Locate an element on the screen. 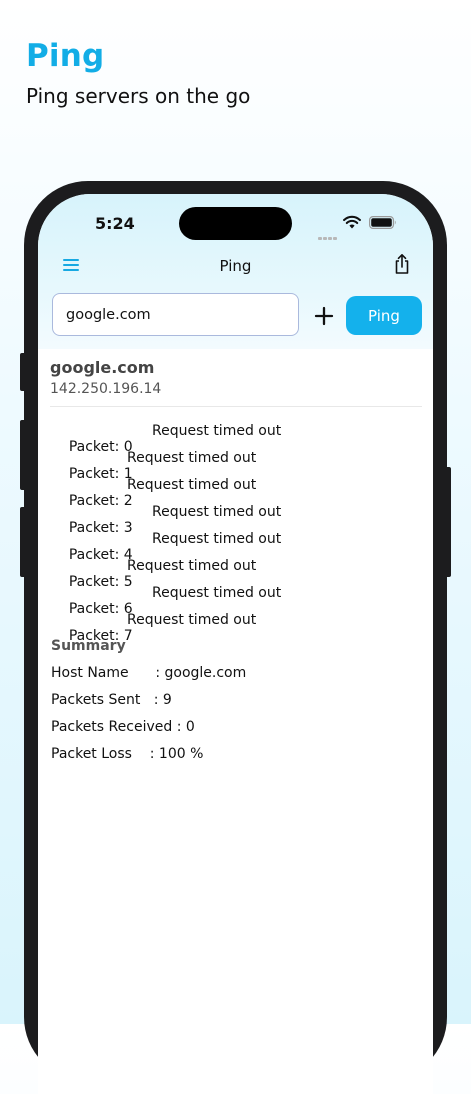  cellular-dots-icon is located at coordinates (328, 236).